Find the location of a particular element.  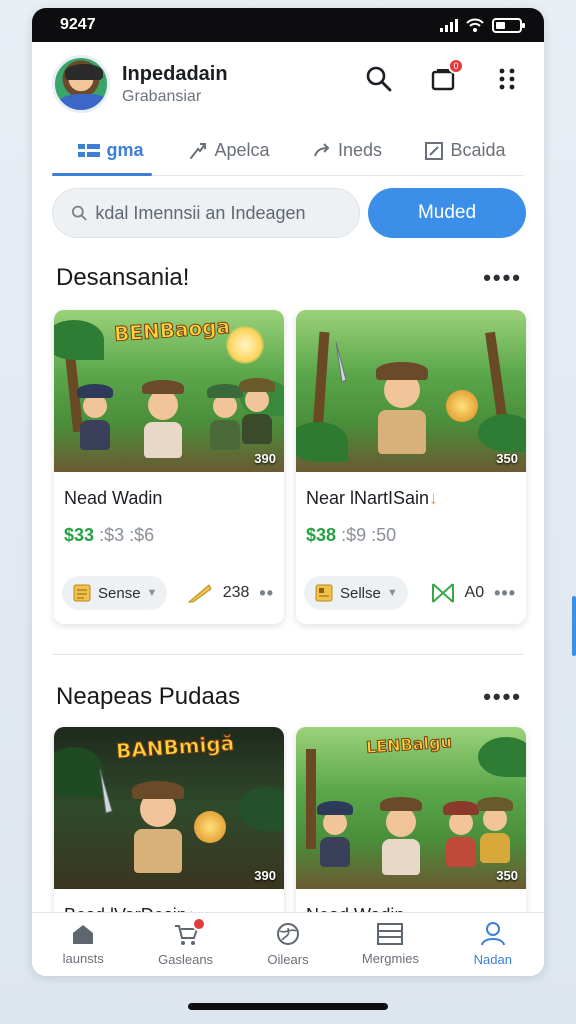

notification-badge: 0 is located at coordinates (456, 66).